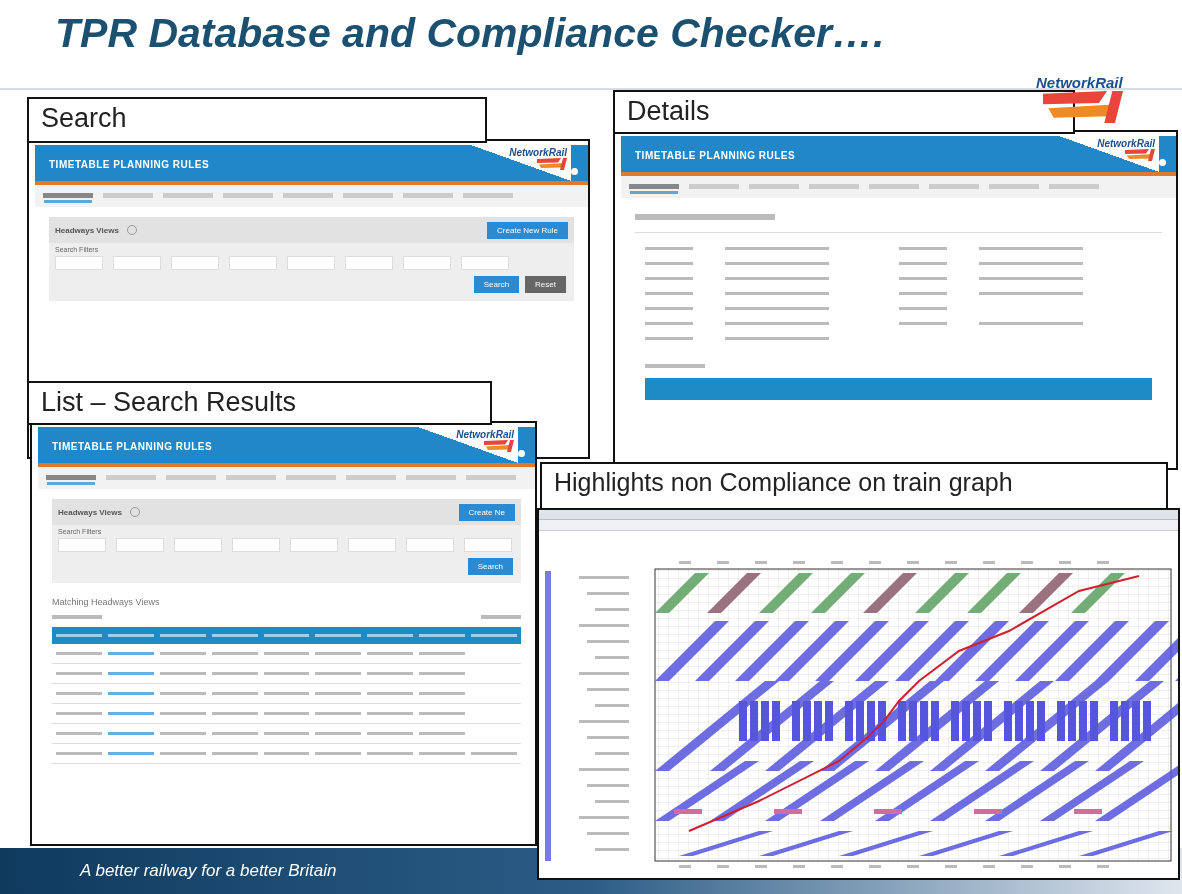 Image resolution: width=1182 pixels, height=894 pixels. Describe the element at coordinates (257, 120) in the screenshot. I see `caption-label: Search` at that location.